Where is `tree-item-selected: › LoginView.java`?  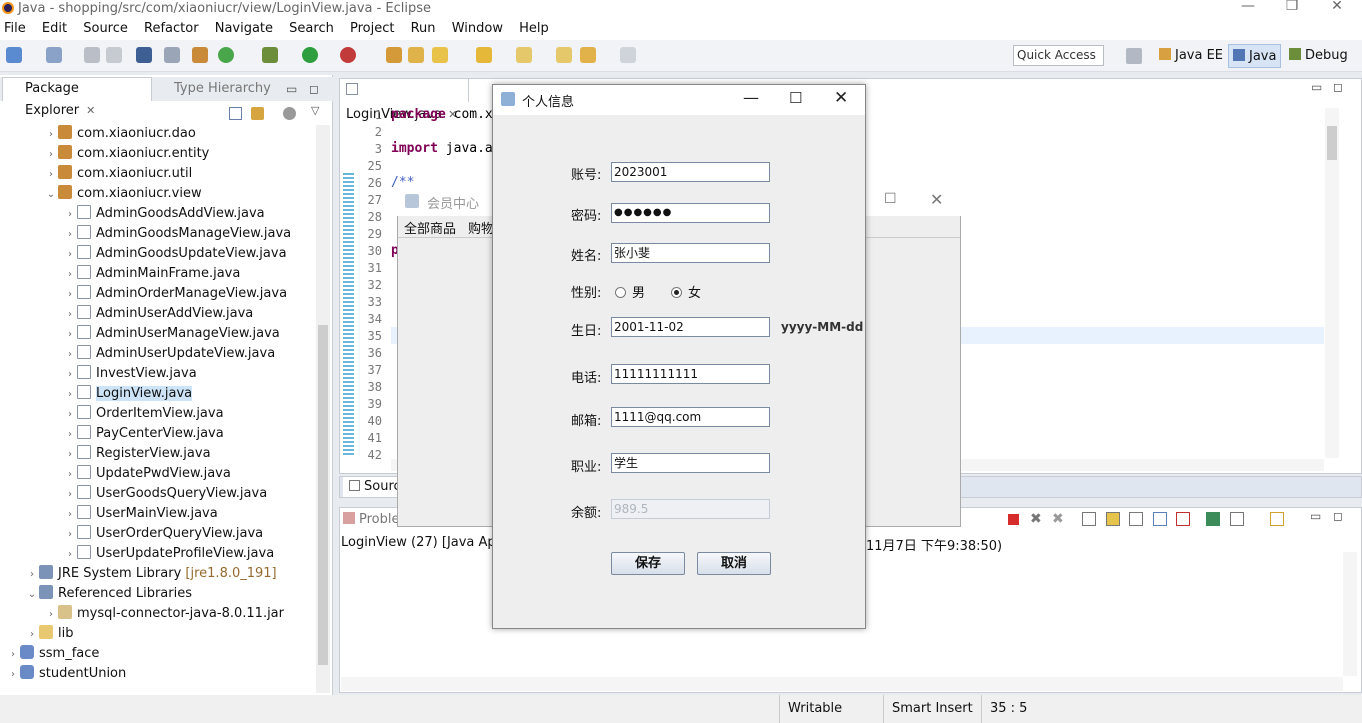 tree-item-selected: › LoginView.java is located at coordinates (128, 394).